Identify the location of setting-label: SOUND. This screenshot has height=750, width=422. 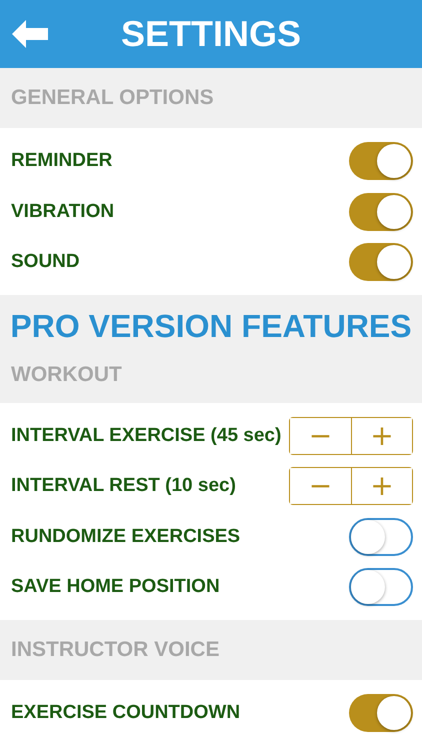
(45, 262).